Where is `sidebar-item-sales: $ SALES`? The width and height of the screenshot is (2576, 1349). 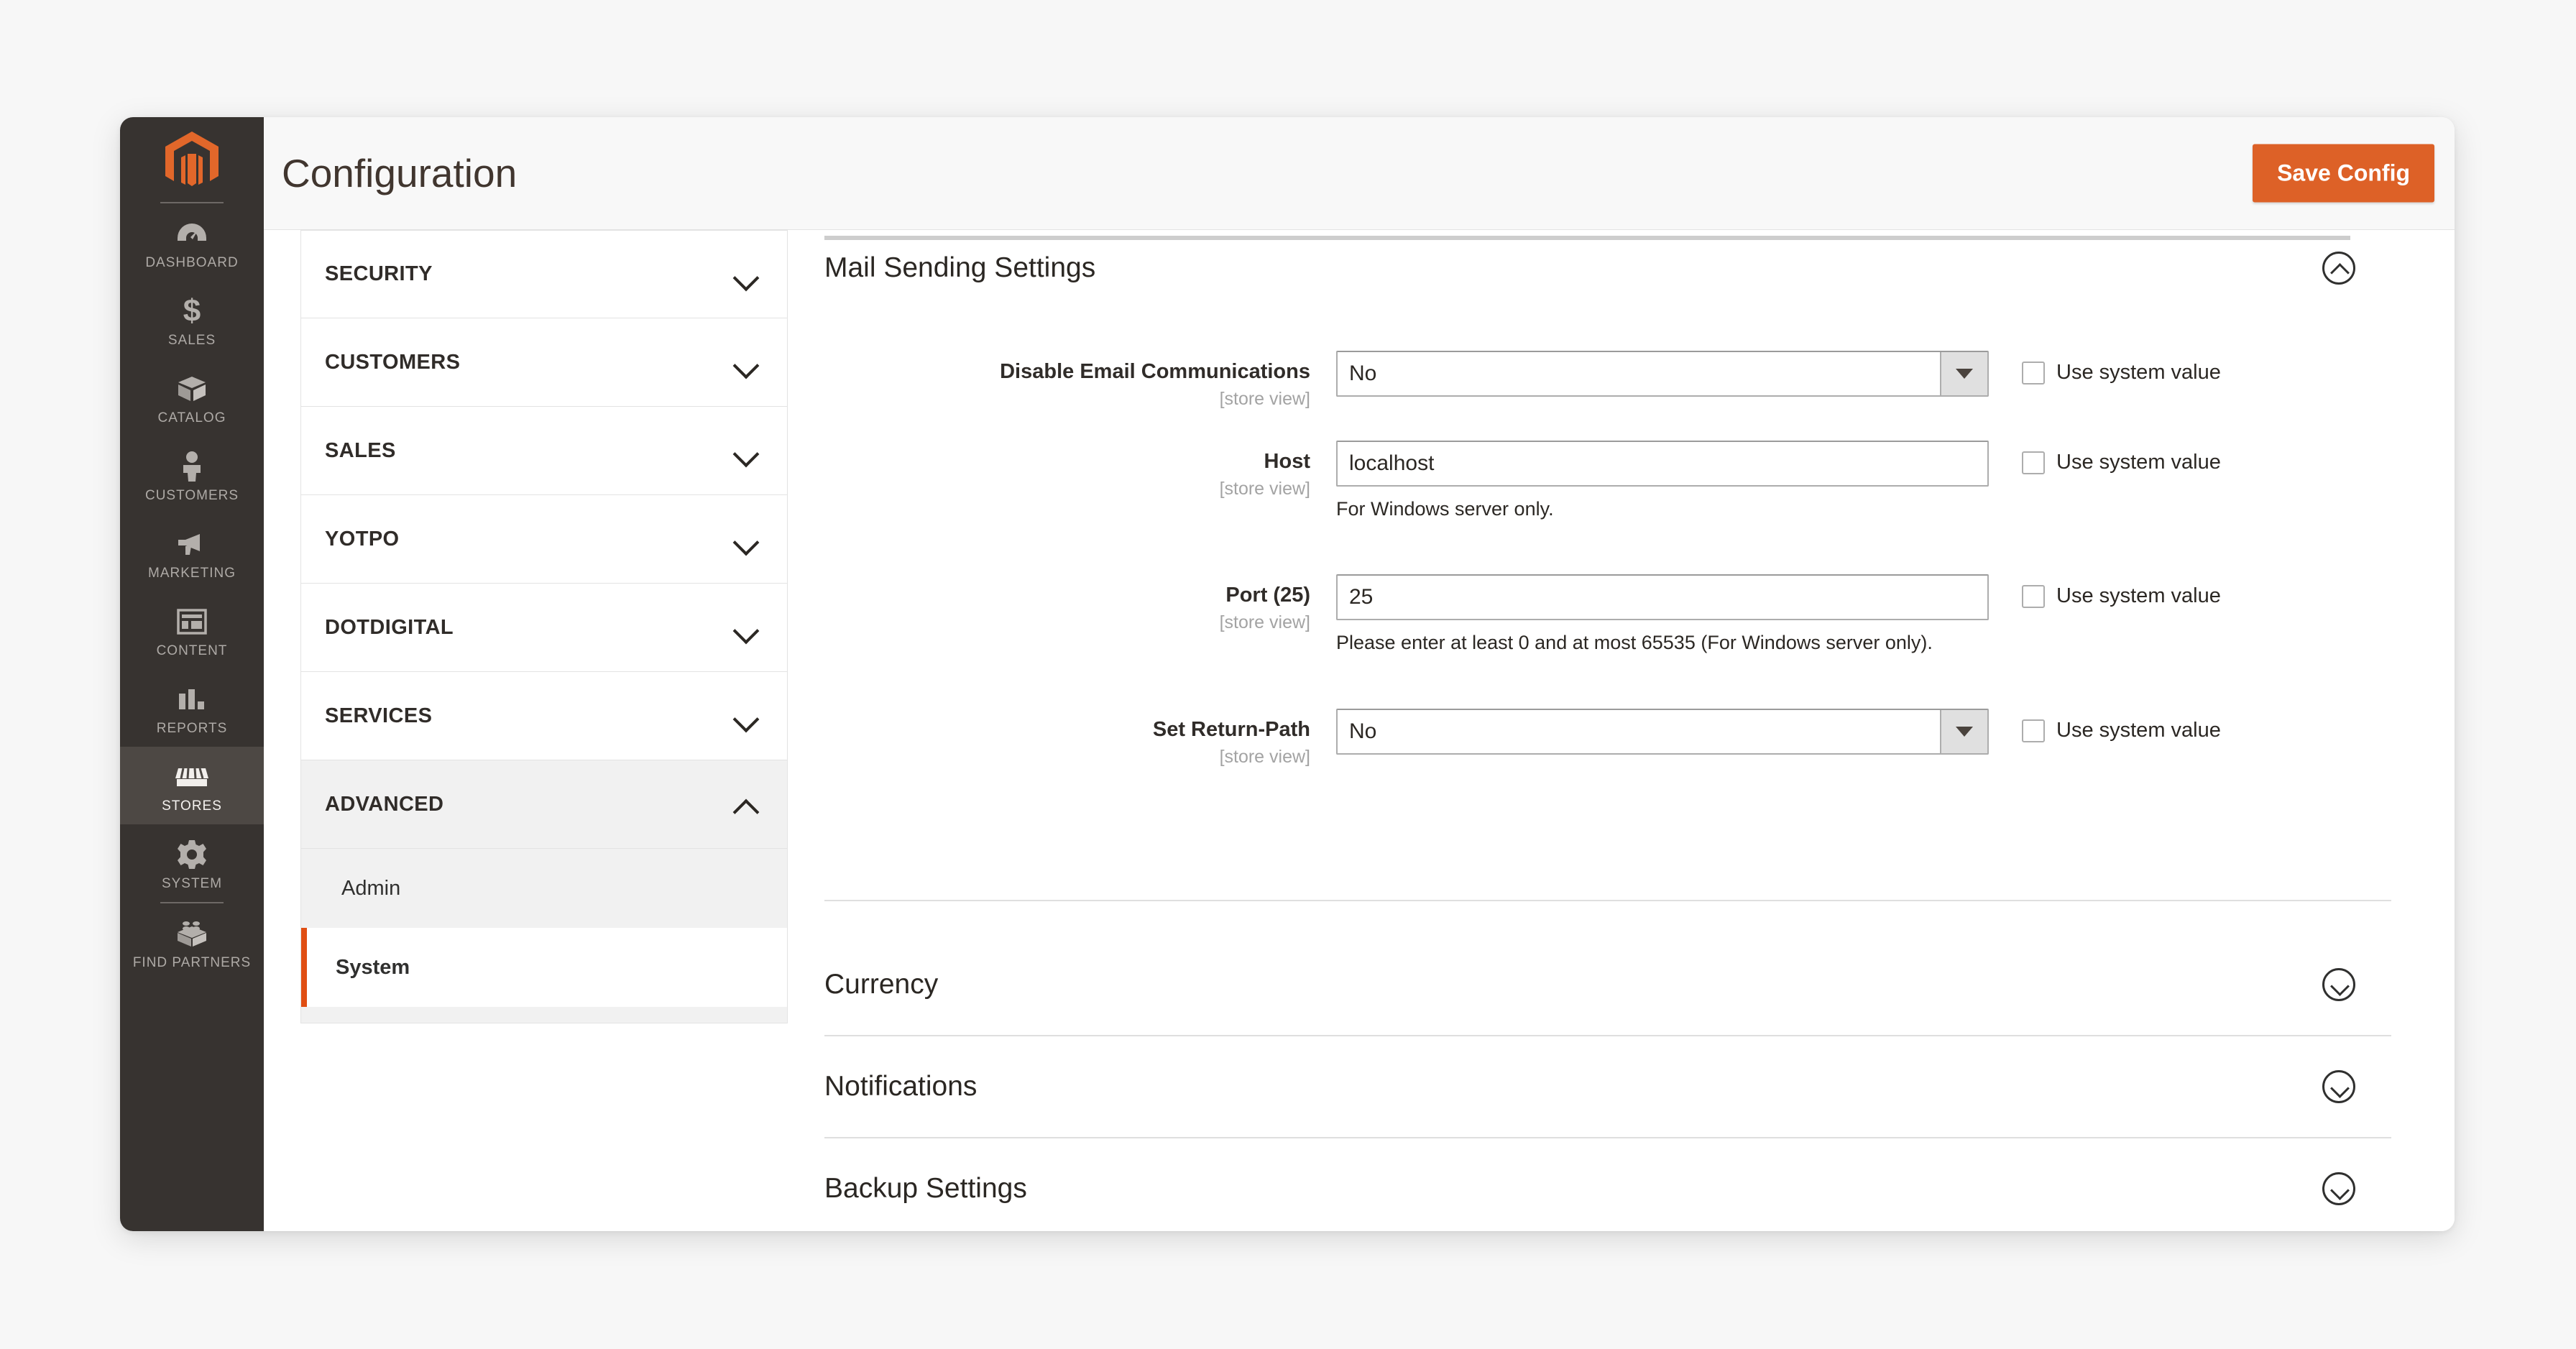
sidebar-item-sales: $ SALES is located at coordinates (192, 320).